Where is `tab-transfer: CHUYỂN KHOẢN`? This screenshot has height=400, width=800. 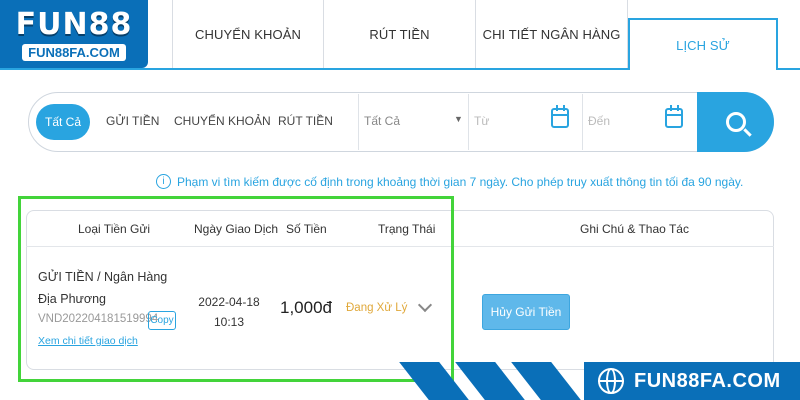 tab-transfer: CHUYỂN KHOẢN is located at coordinates (248, 34).